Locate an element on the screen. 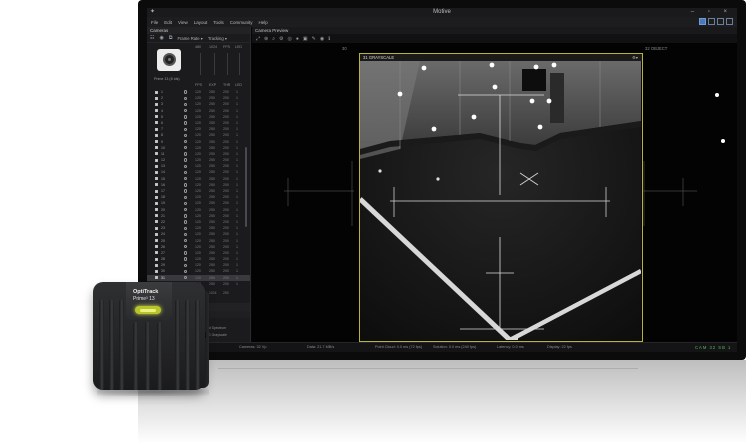  pane-settings-icon: ⚙▾ is located at coordinates (635, 57).